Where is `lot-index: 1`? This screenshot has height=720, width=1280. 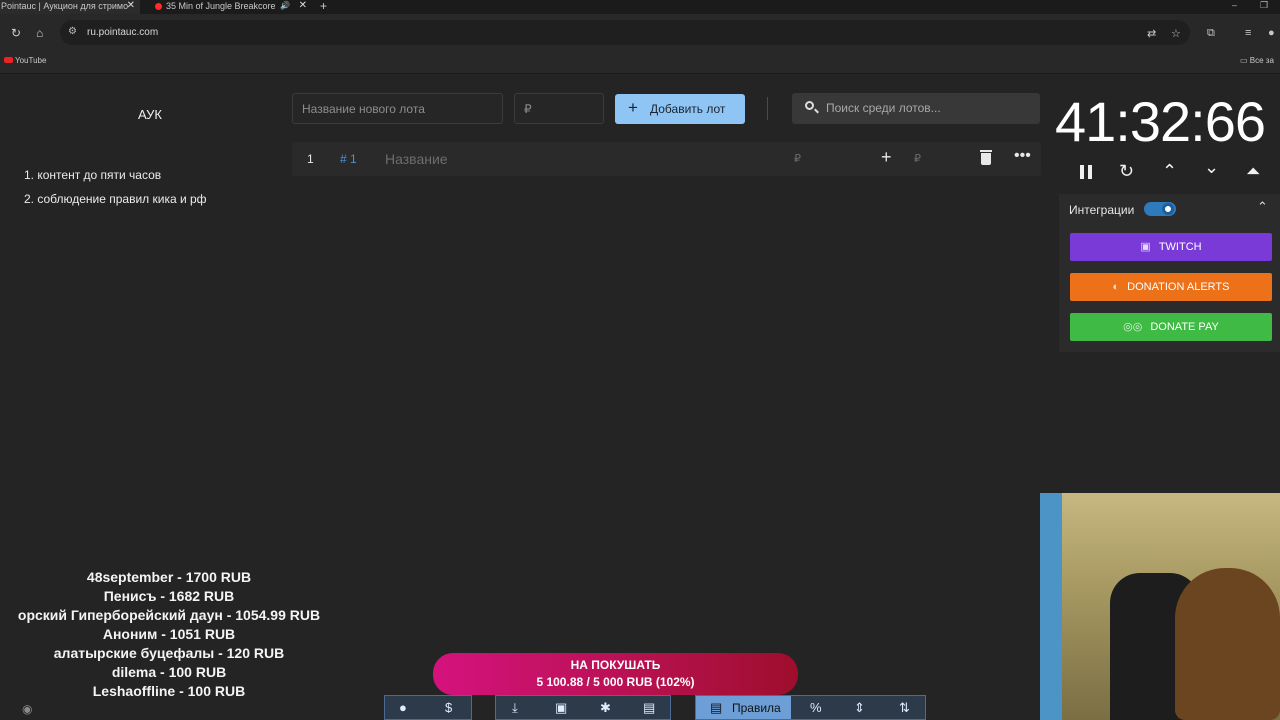
lot-index: 1 is located at coordinates (310, 159).